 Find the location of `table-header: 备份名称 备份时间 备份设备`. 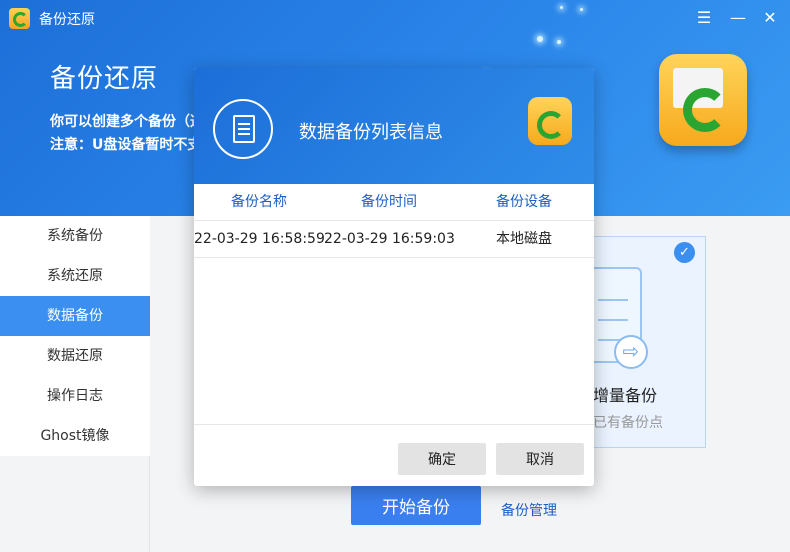

table-header: 备份名称 备份时间 备份设备 is located at coordinates (394, 202).